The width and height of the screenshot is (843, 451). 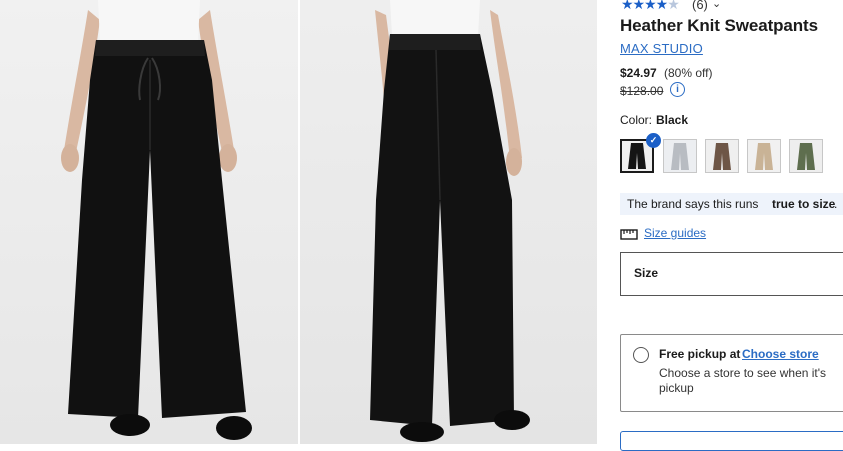 I want to click on swatch-beige, so click(x=764, y=156).